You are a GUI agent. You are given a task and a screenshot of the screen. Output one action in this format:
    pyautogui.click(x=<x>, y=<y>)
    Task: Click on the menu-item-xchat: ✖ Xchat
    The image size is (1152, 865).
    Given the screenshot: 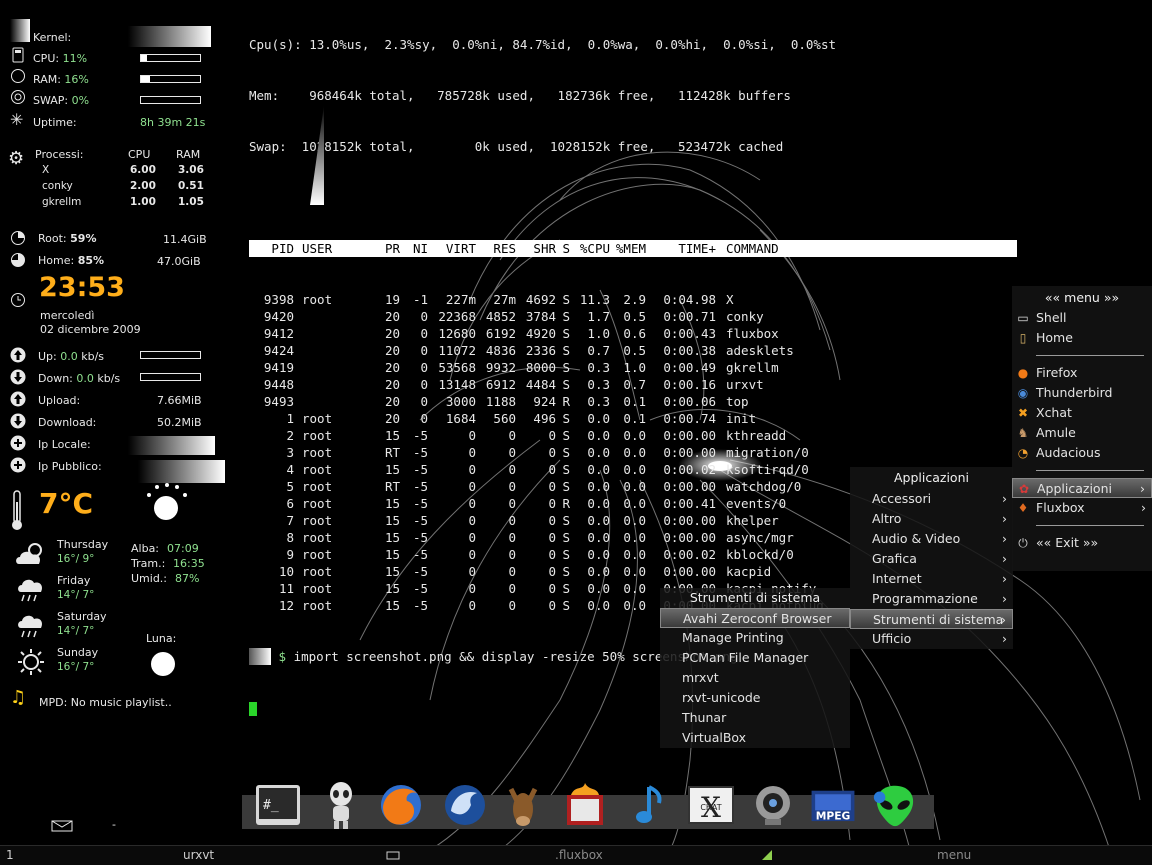 What is the action you would take?
    pyautogui.click(x=1082, y=413)
    